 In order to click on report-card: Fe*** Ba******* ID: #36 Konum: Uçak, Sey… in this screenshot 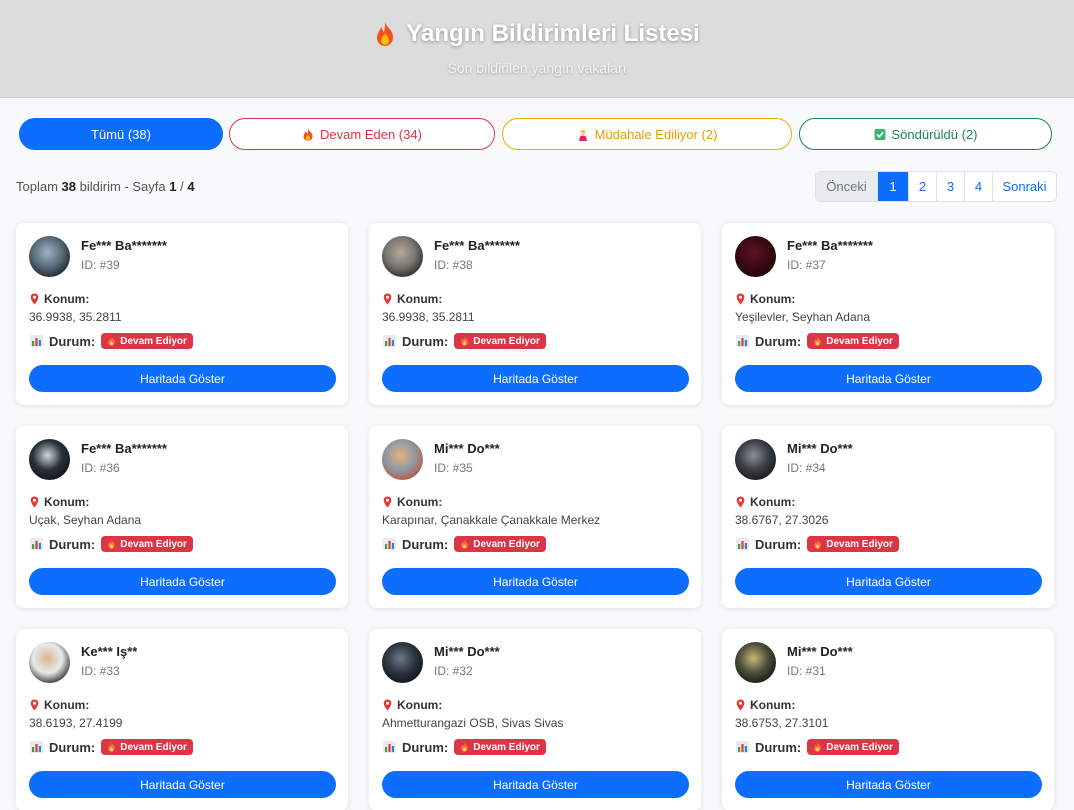, I will do `click(182, 517)`.